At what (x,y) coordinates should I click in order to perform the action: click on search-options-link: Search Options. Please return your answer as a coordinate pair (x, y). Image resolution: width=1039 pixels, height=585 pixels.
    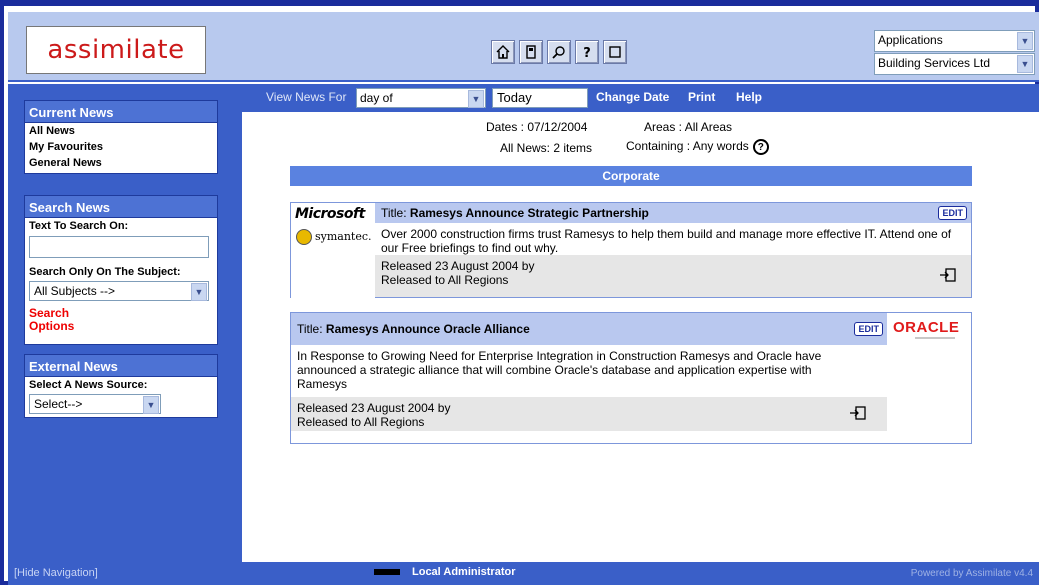
    Looking at the image, I should click on (55, 318).